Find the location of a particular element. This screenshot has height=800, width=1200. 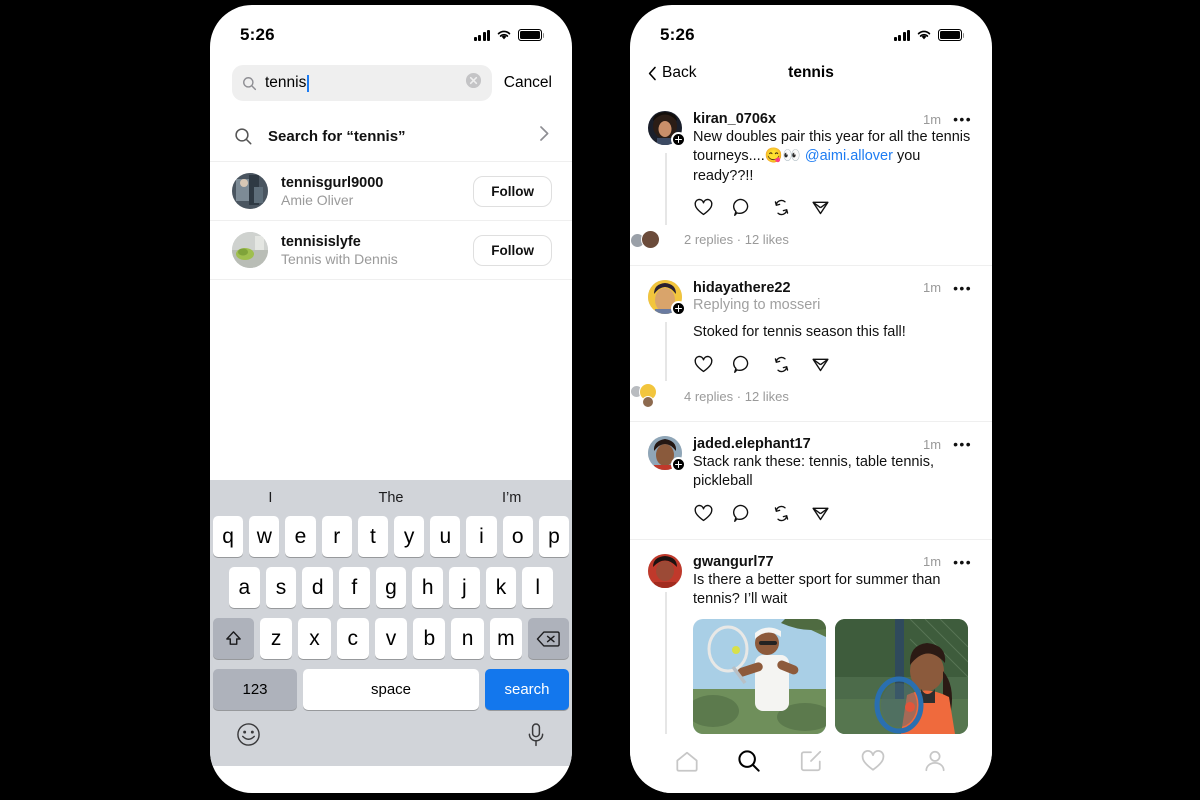

key-d: d is located at coordinates (317, 587).